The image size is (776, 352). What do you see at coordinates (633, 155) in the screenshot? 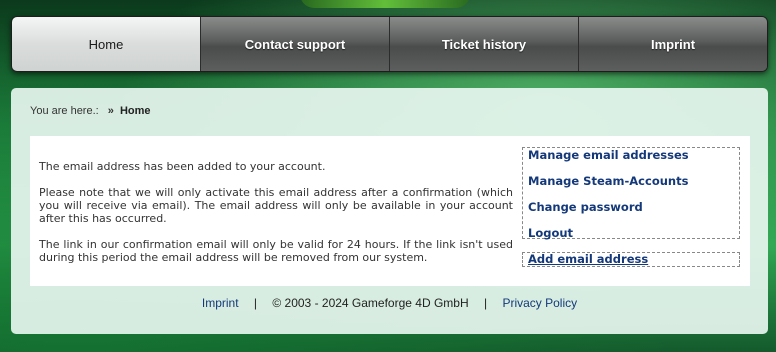
I see `manage-email-addresses-link: Manage email addresses` at bounding box center [633, 155].